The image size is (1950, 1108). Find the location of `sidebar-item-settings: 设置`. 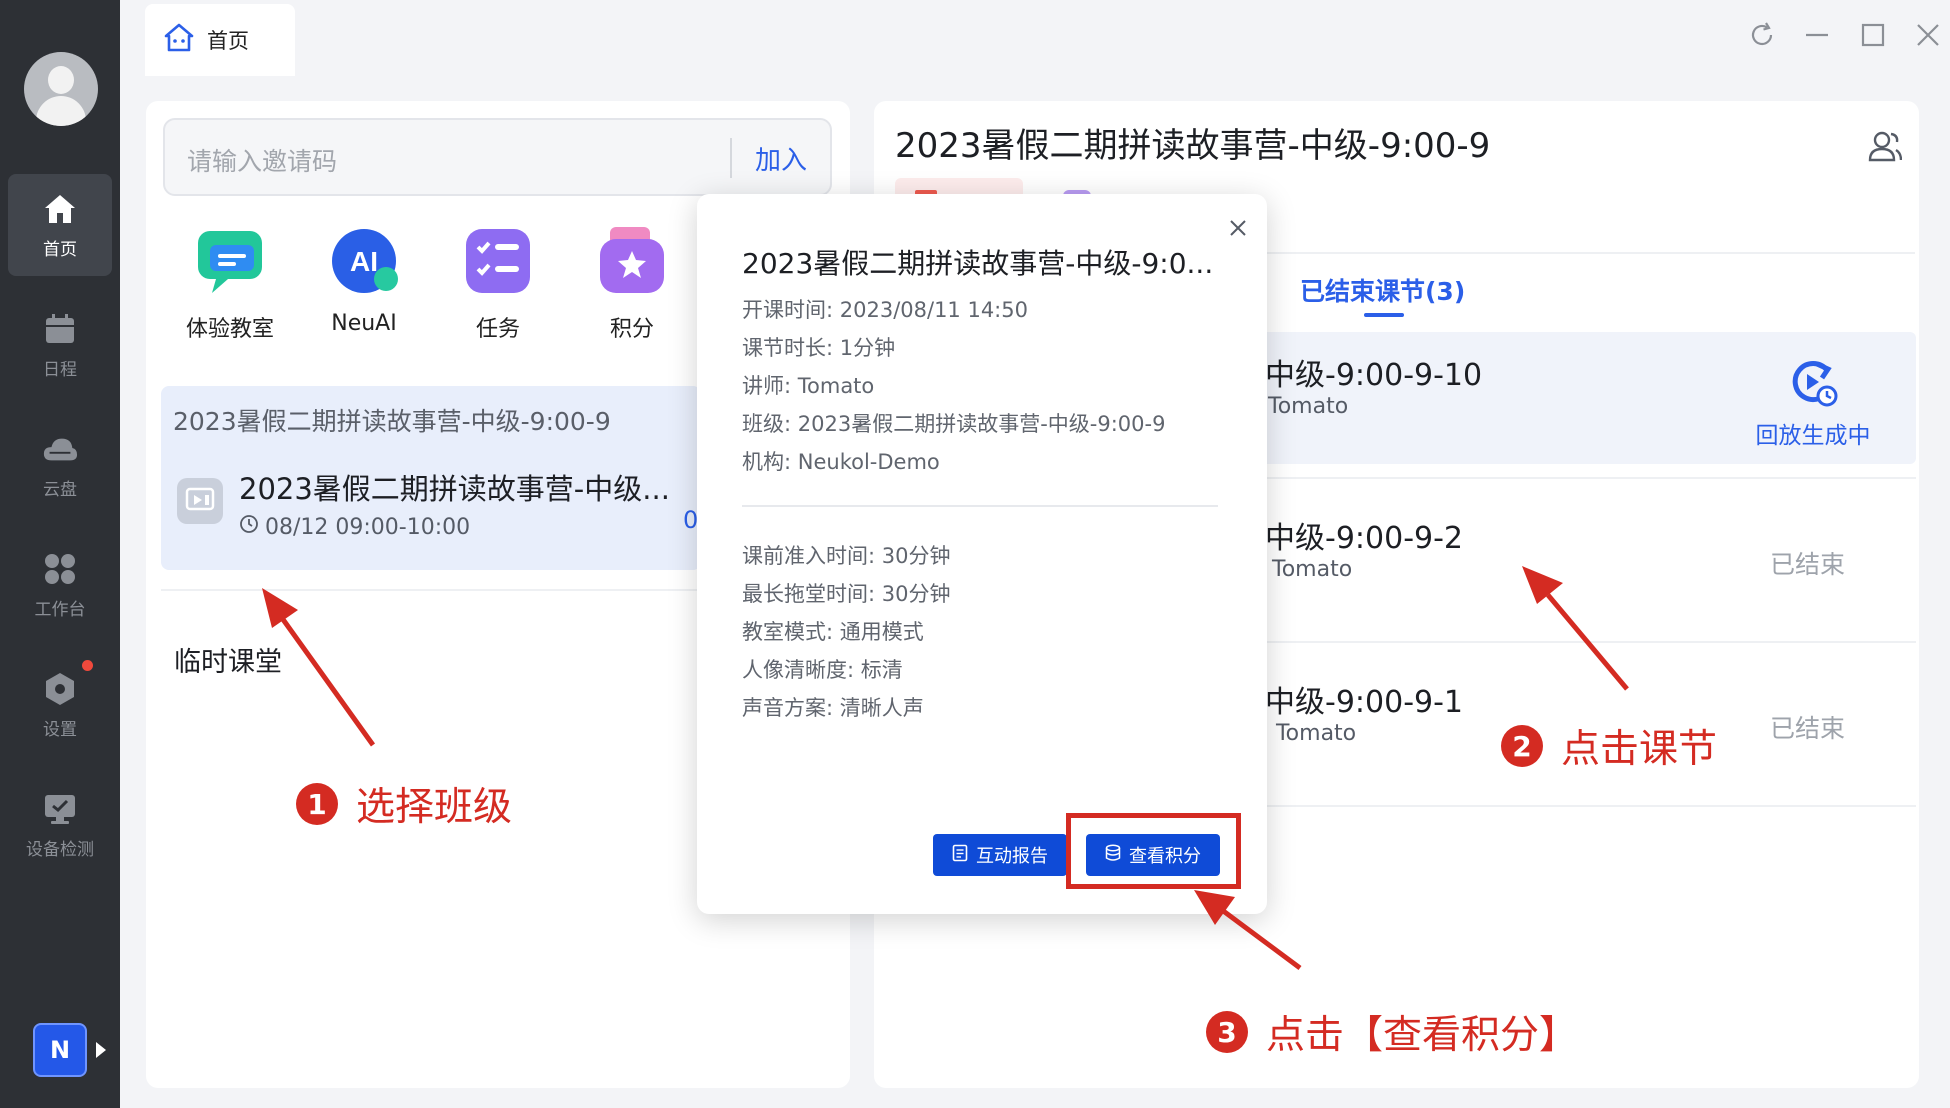

sidebar-item-settings: 设置 is located at coordinates (60, 705).